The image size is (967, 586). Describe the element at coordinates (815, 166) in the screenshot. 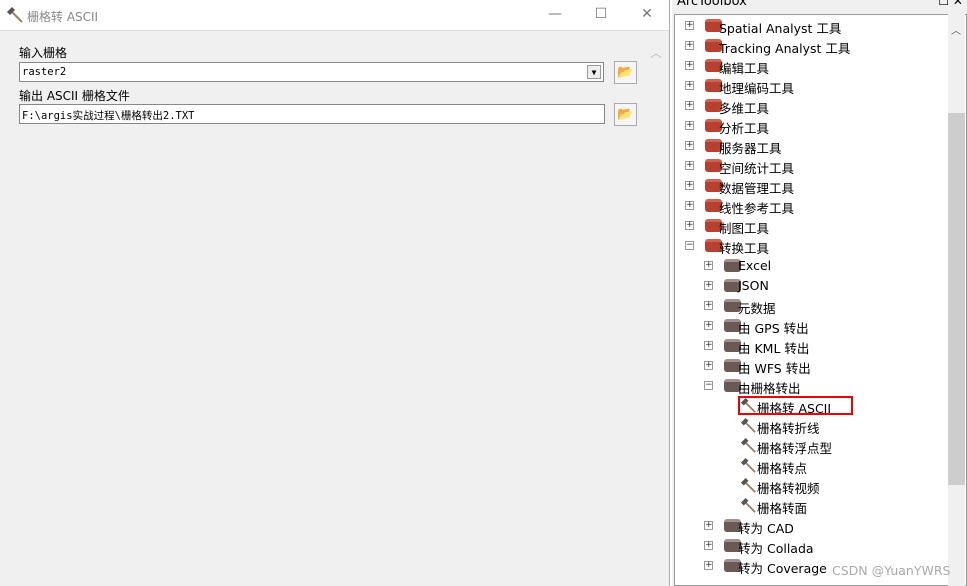

I see `toolset-item: + 空间统计工具` at that location.